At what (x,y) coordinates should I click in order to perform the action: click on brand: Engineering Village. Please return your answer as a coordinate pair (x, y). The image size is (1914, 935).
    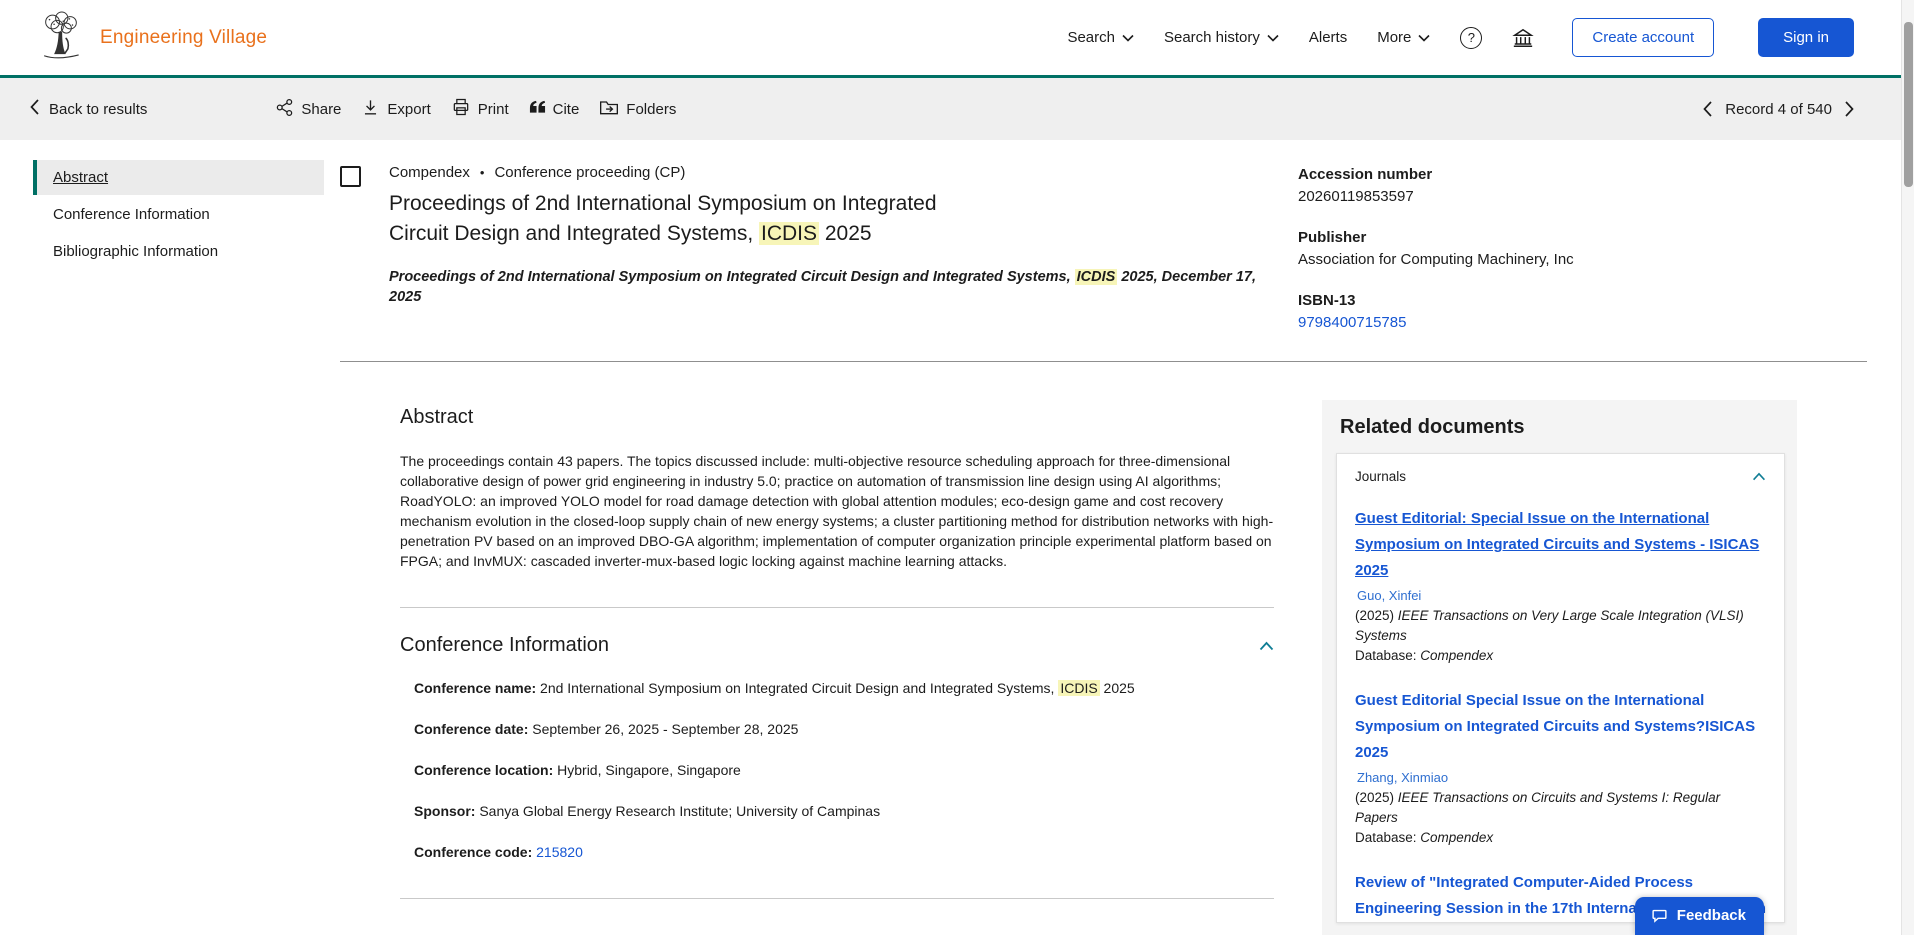
    Looking at the image, I should click on (152, 37).